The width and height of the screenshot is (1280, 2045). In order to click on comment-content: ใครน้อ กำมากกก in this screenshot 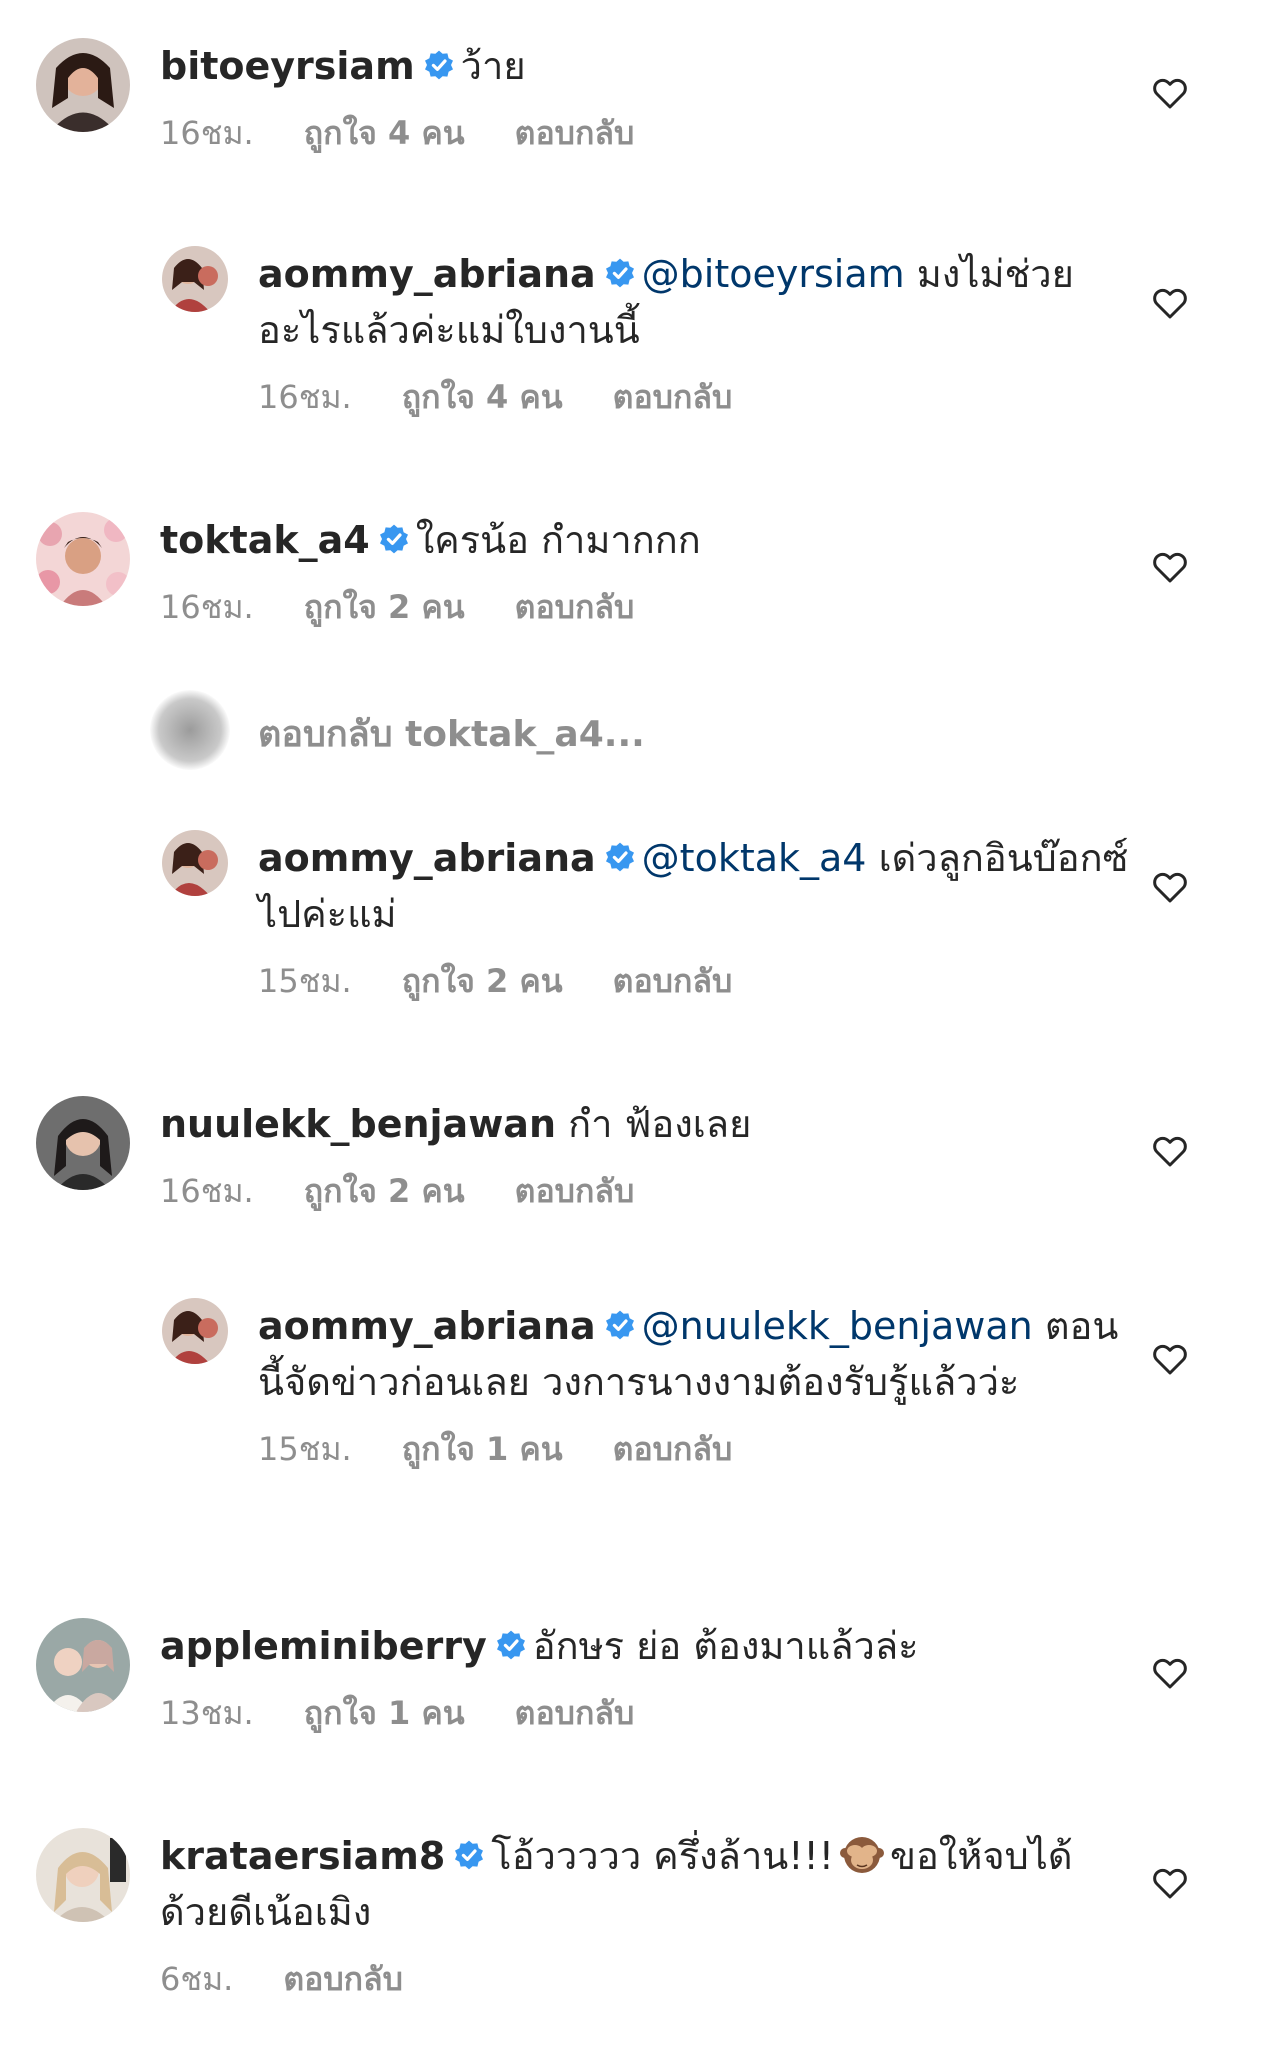, I will do `click(558, 540)`.